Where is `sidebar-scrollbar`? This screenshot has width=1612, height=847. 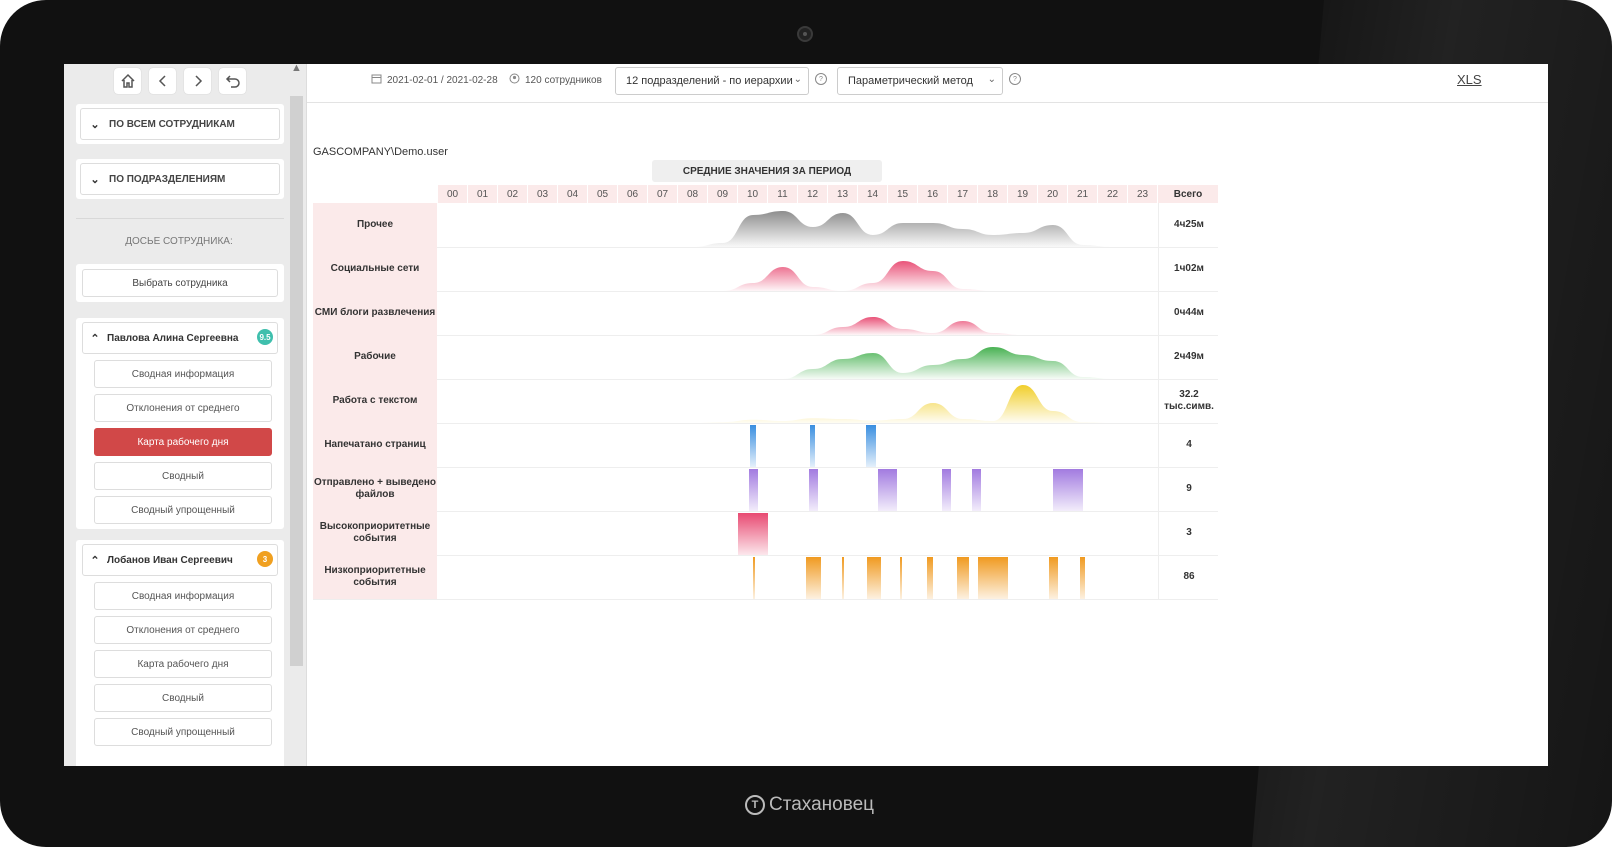 sidebar-scrollbar is located at coordinates (296, 381).